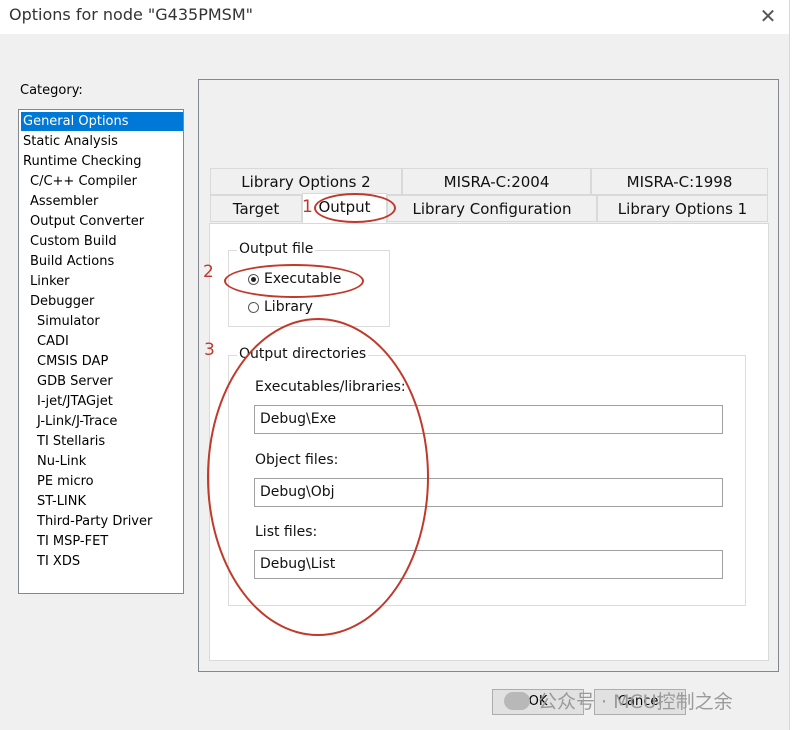 This screenshot has height=730, width=797. Describe the element at coordinates (679, 181) in the screenshot. I see `tab-misra-c-1998: MISRA-C:1998` at that location.